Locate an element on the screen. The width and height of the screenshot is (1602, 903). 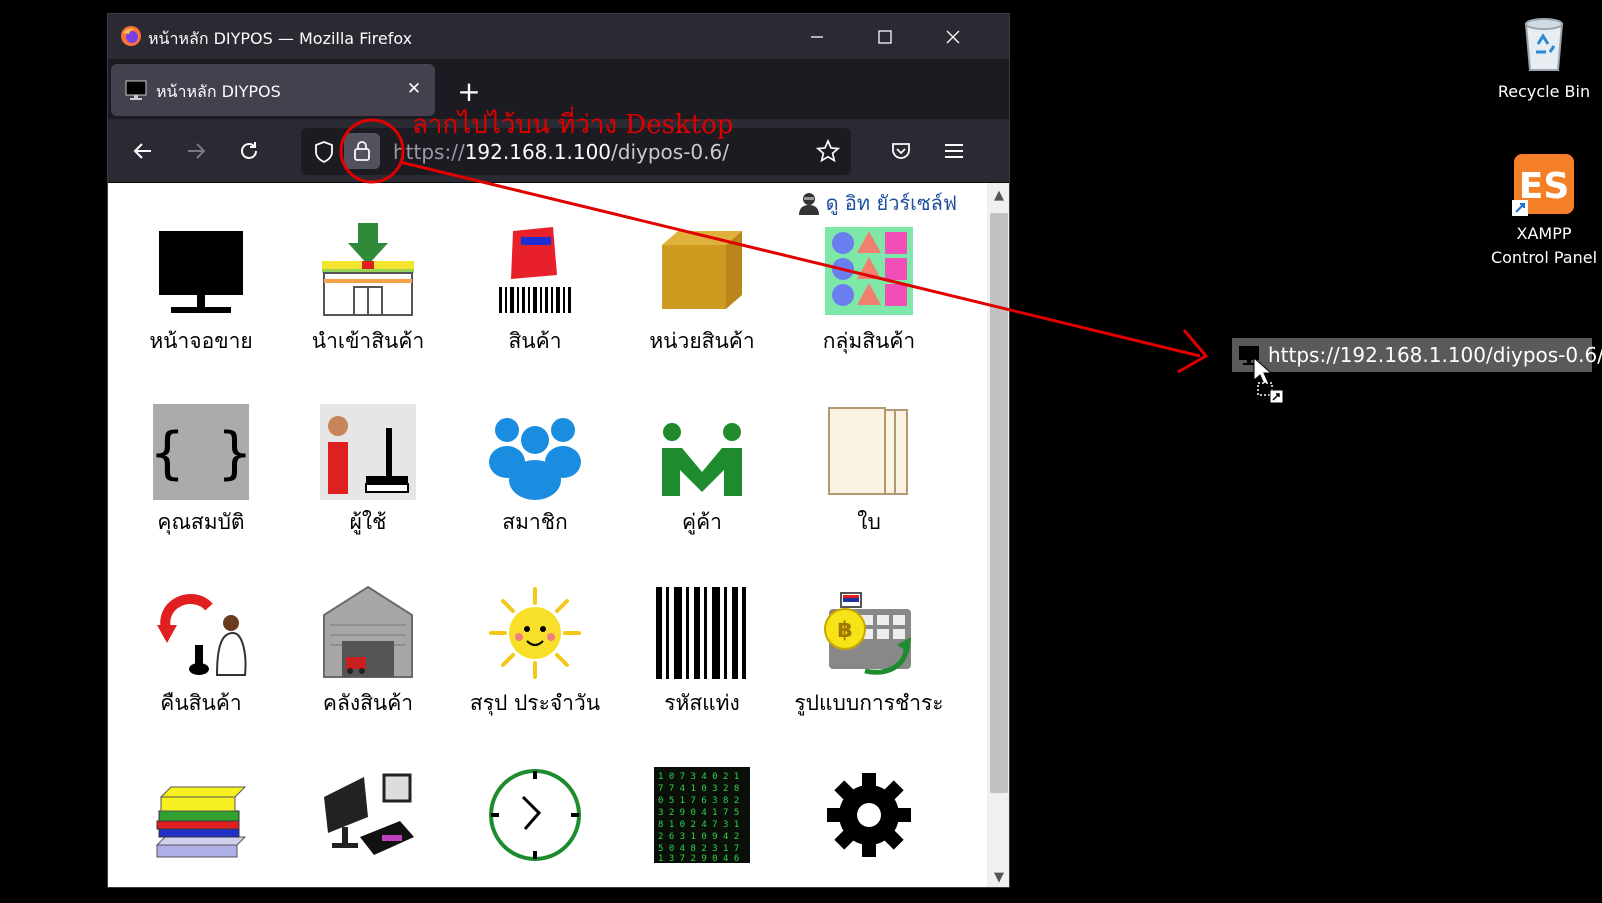
menu-item: รหัสแท่ง is located at coordinates (702, 652).